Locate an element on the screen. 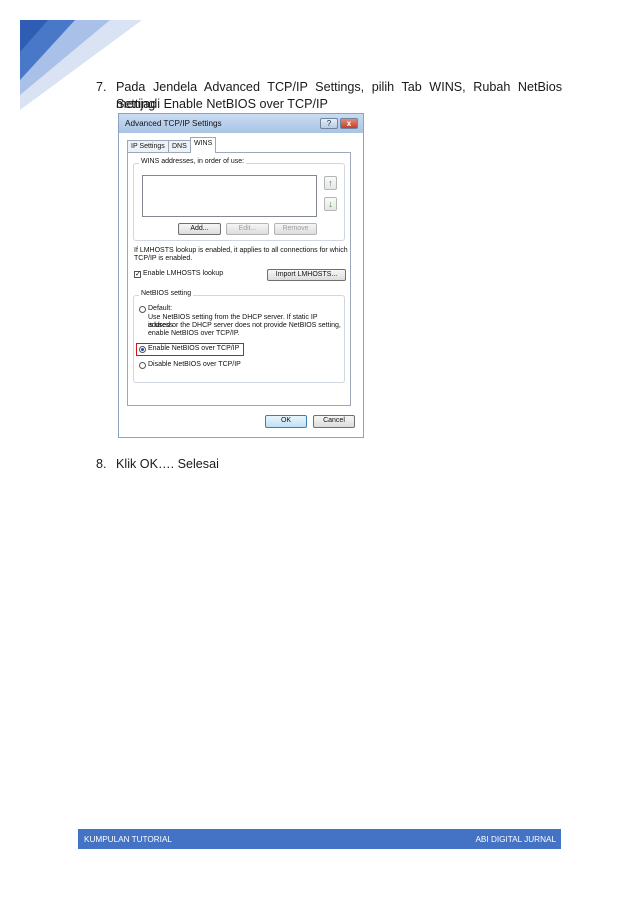  tab-wins: WINS is located at coordinates (203, 145).